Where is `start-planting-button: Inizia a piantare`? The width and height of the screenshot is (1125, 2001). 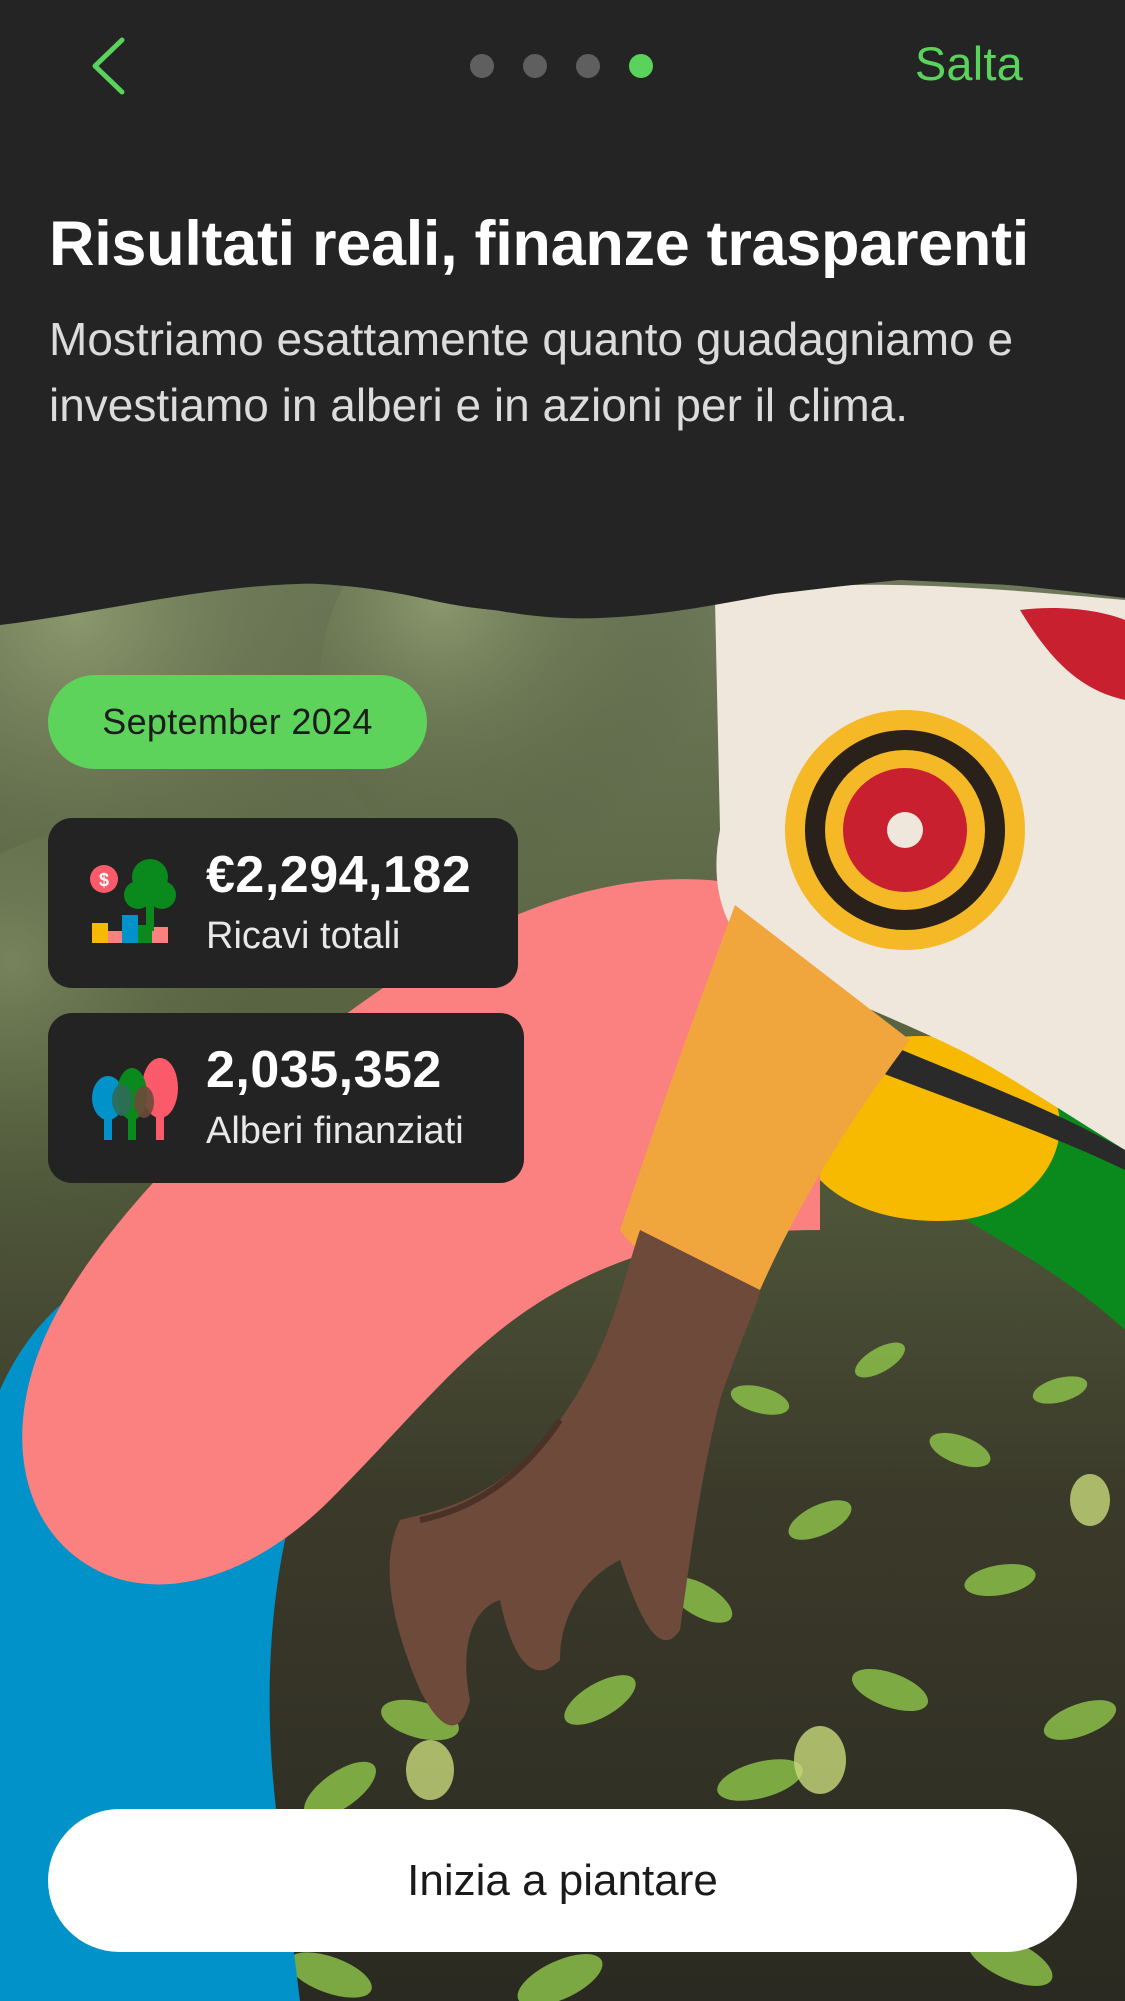
start-planting-button: Inizia a piantare is located at coordinates (562, 1880).